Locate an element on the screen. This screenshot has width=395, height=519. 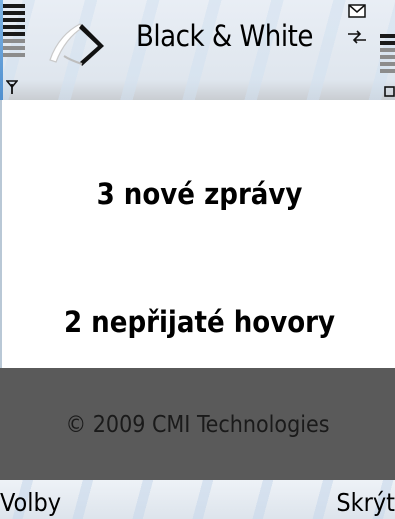
copyright-text: © 2009 CMI Technologies is located at coordinates (197, 425).